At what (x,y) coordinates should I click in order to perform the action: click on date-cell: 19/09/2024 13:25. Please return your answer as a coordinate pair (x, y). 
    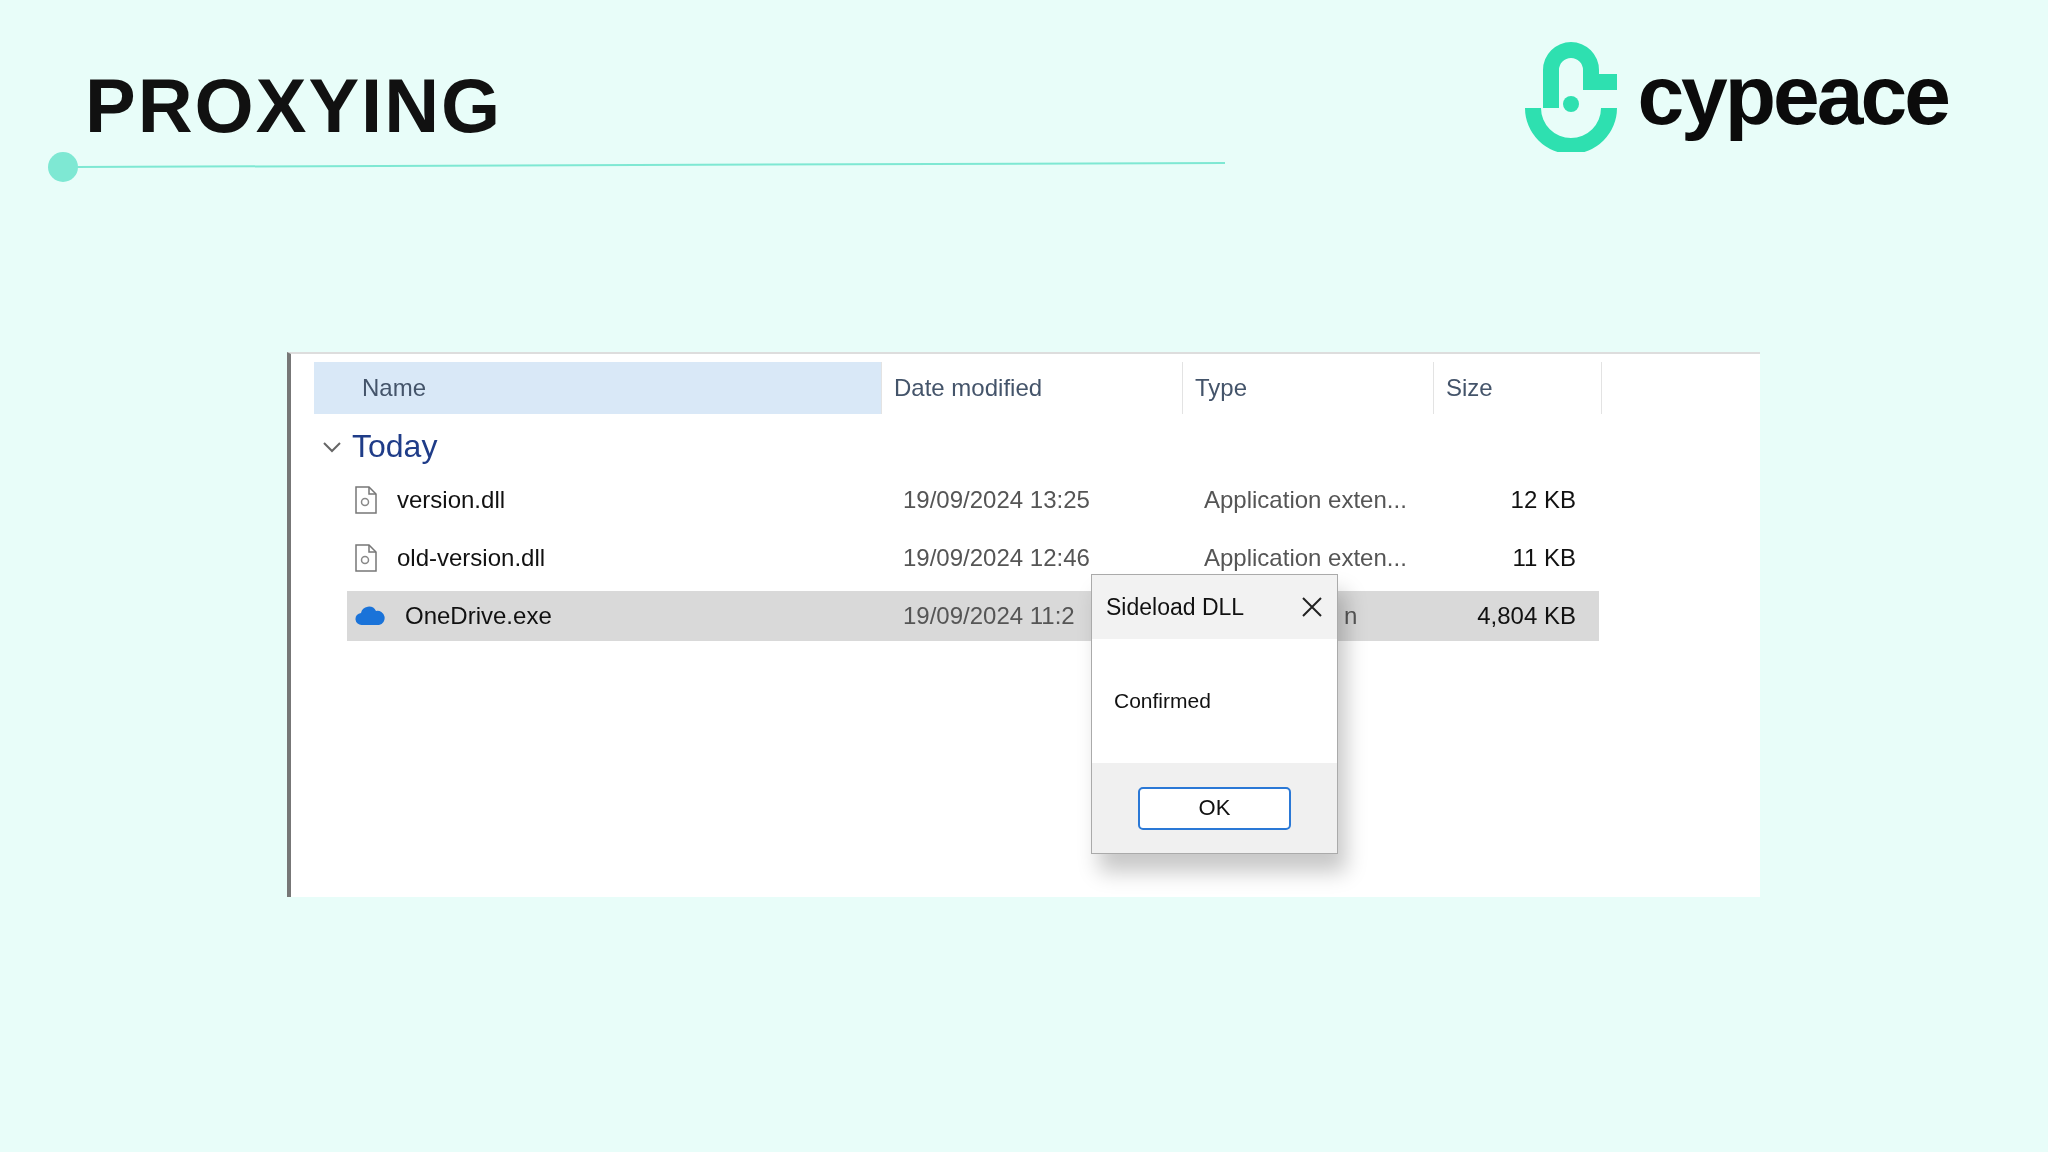
    Looking at the image, I should click on (996, 500).